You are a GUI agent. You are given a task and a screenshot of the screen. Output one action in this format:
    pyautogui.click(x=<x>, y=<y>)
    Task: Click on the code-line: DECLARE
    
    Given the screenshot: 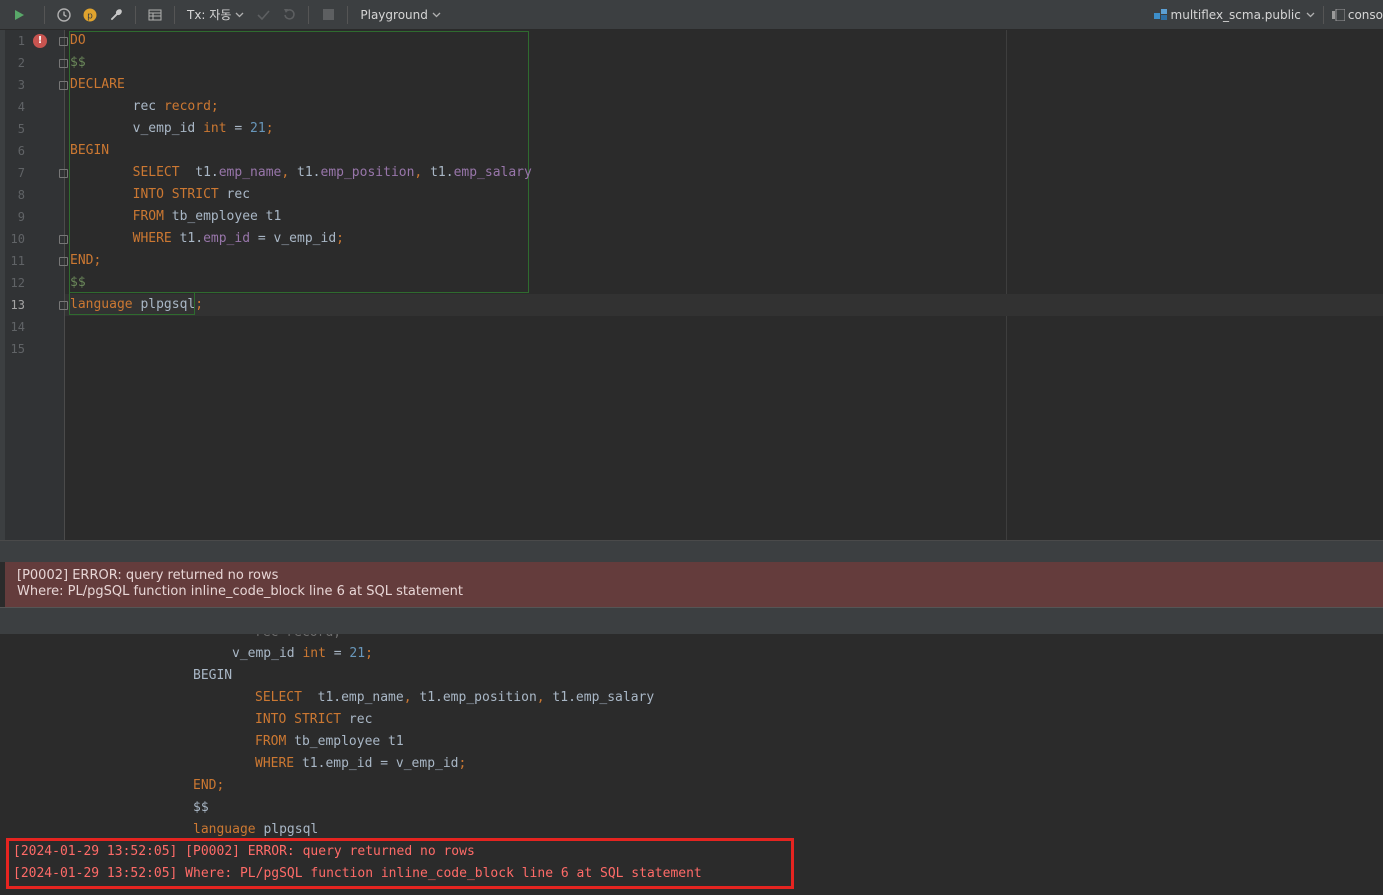 What is the action you would take?
    pyautogui.click(x=97, y=84)
    